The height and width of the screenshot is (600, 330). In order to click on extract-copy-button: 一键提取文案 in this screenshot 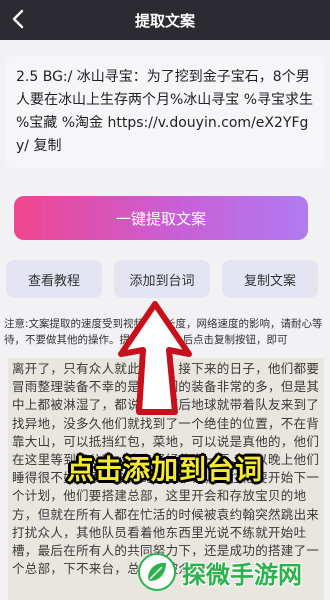, I will do `click(161, 218)`.